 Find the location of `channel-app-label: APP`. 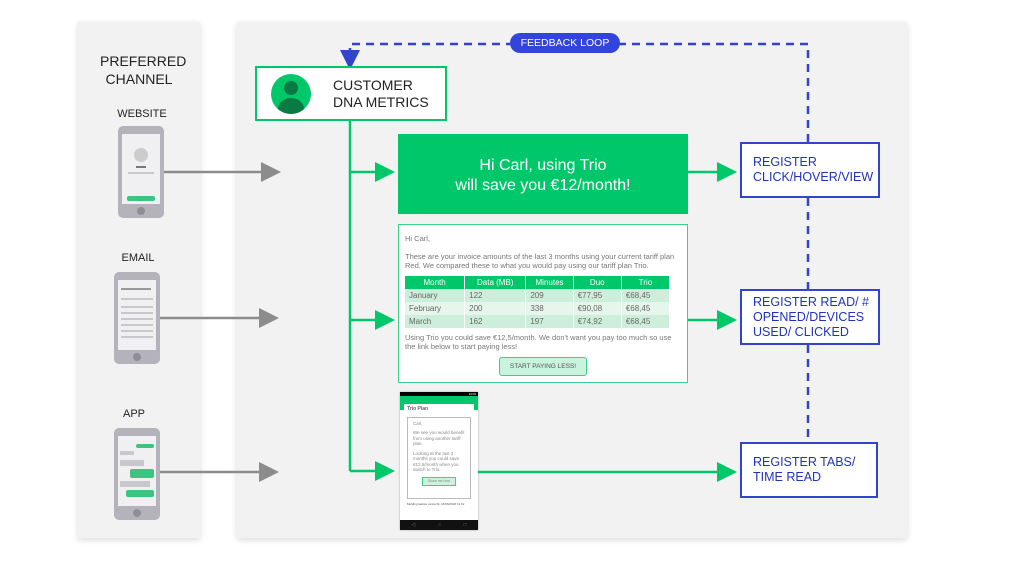

channel-app-label: APP is located at coordinates (133, 414).